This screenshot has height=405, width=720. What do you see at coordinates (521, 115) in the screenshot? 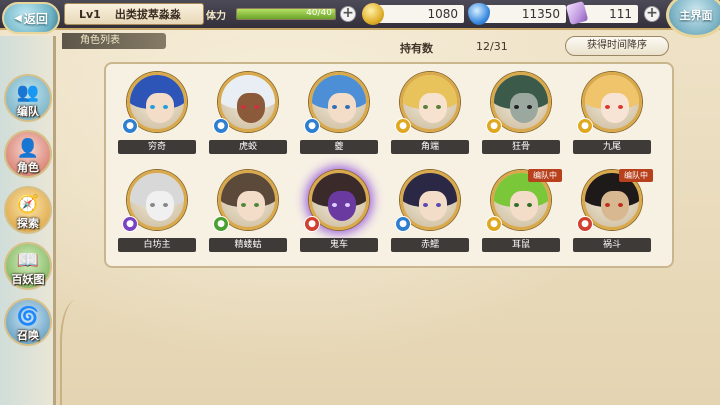
I see `character-card: ● 狂骨` at bounding box center [521, 115].